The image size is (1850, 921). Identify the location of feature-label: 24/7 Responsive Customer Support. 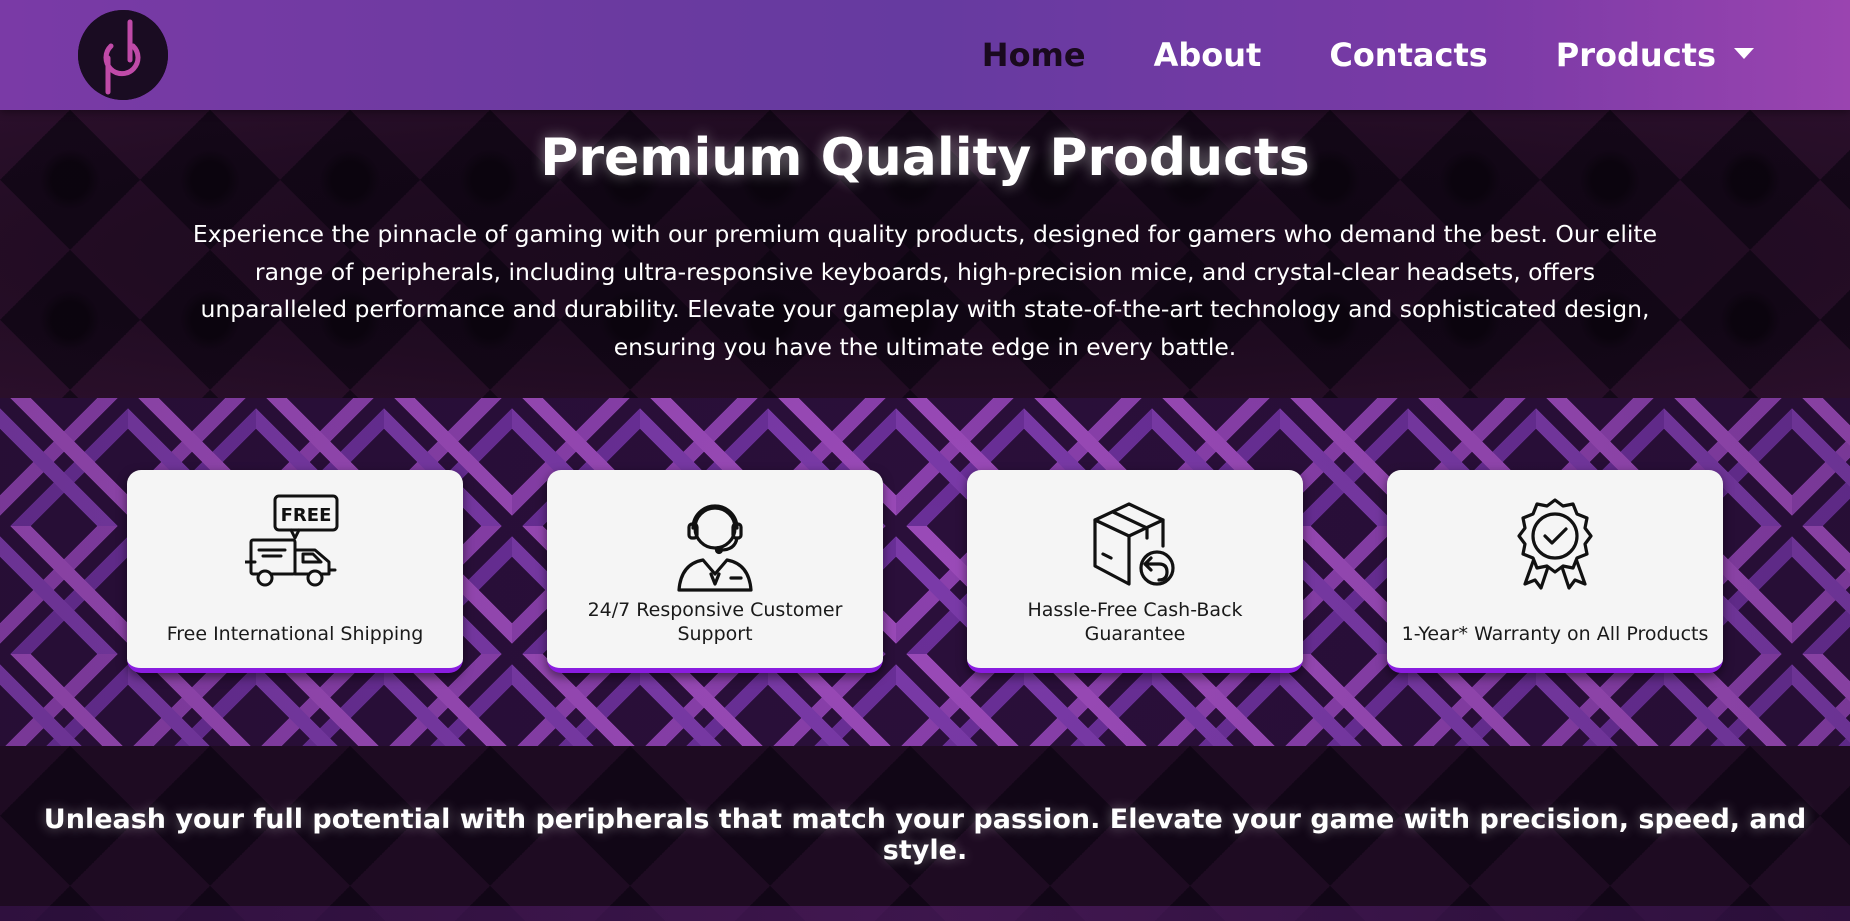
(715, 622).